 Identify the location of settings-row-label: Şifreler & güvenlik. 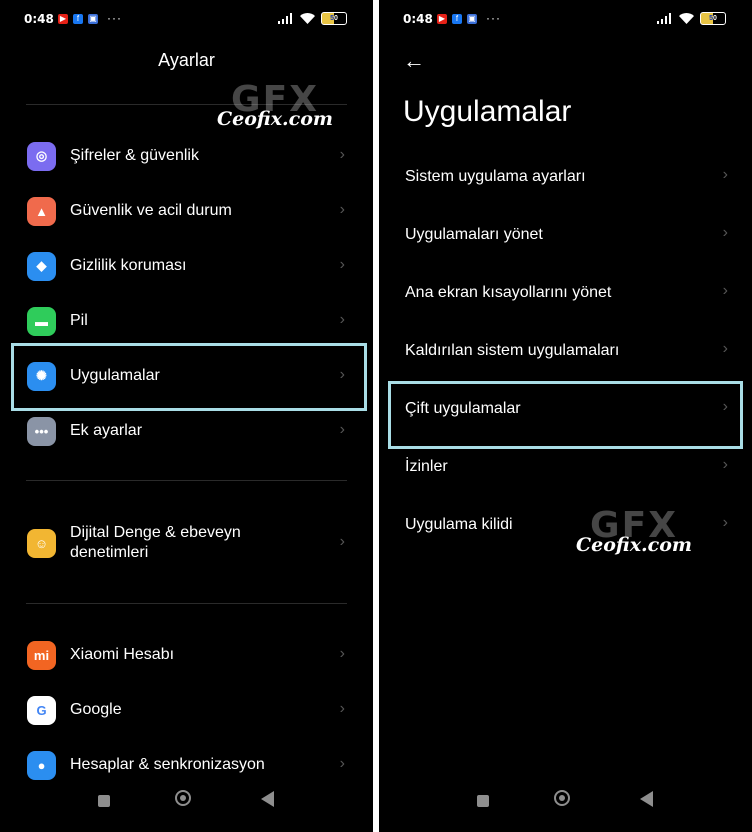
(134, 155).